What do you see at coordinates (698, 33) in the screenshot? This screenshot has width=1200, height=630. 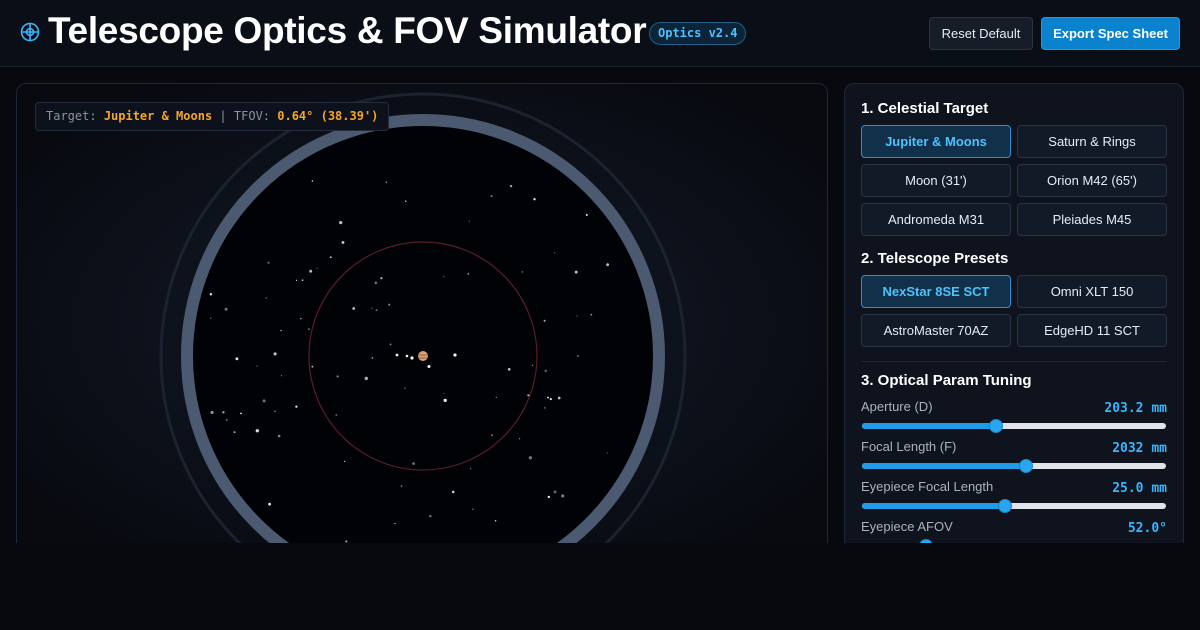 I see `version-badge: Optics v2.4` at bounding box center [698, 33].